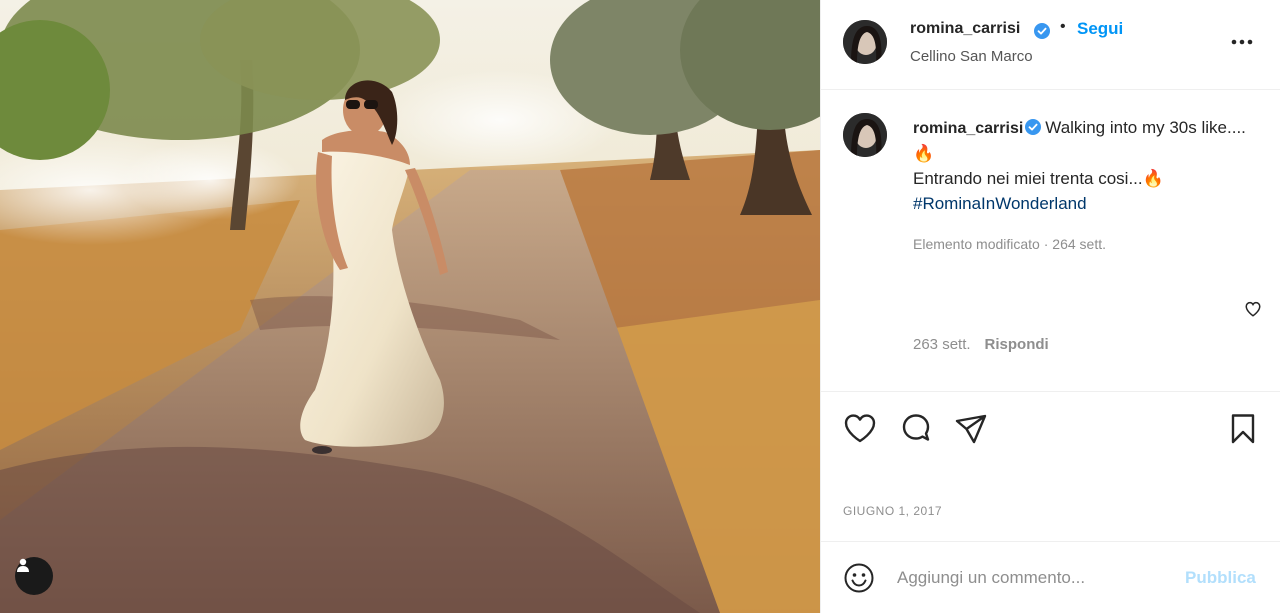 Image resolution: width=1280 pixels, height=613 pixels. Describe the element at coordinates (23, 565) in the screenshot. I see `user-tag-icon` at that location.